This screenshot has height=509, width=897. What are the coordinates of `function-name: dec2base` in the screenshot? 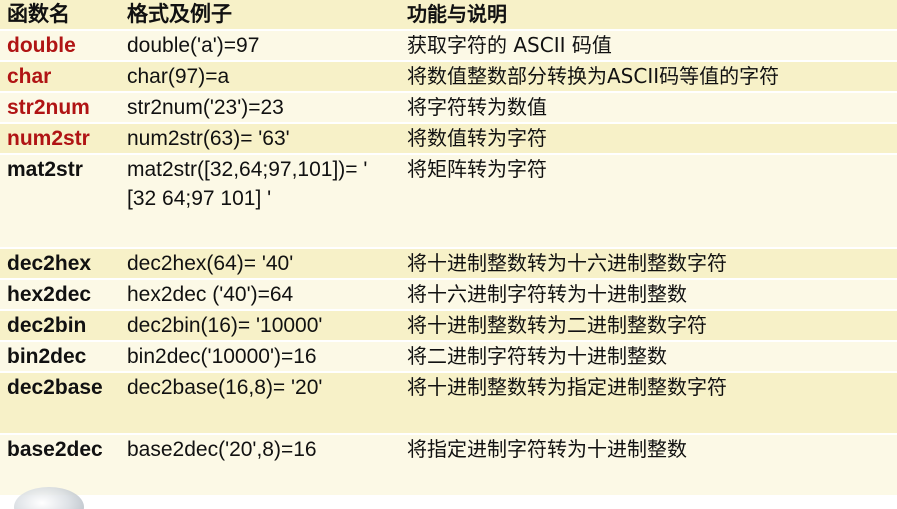 It's located at (60, 403).